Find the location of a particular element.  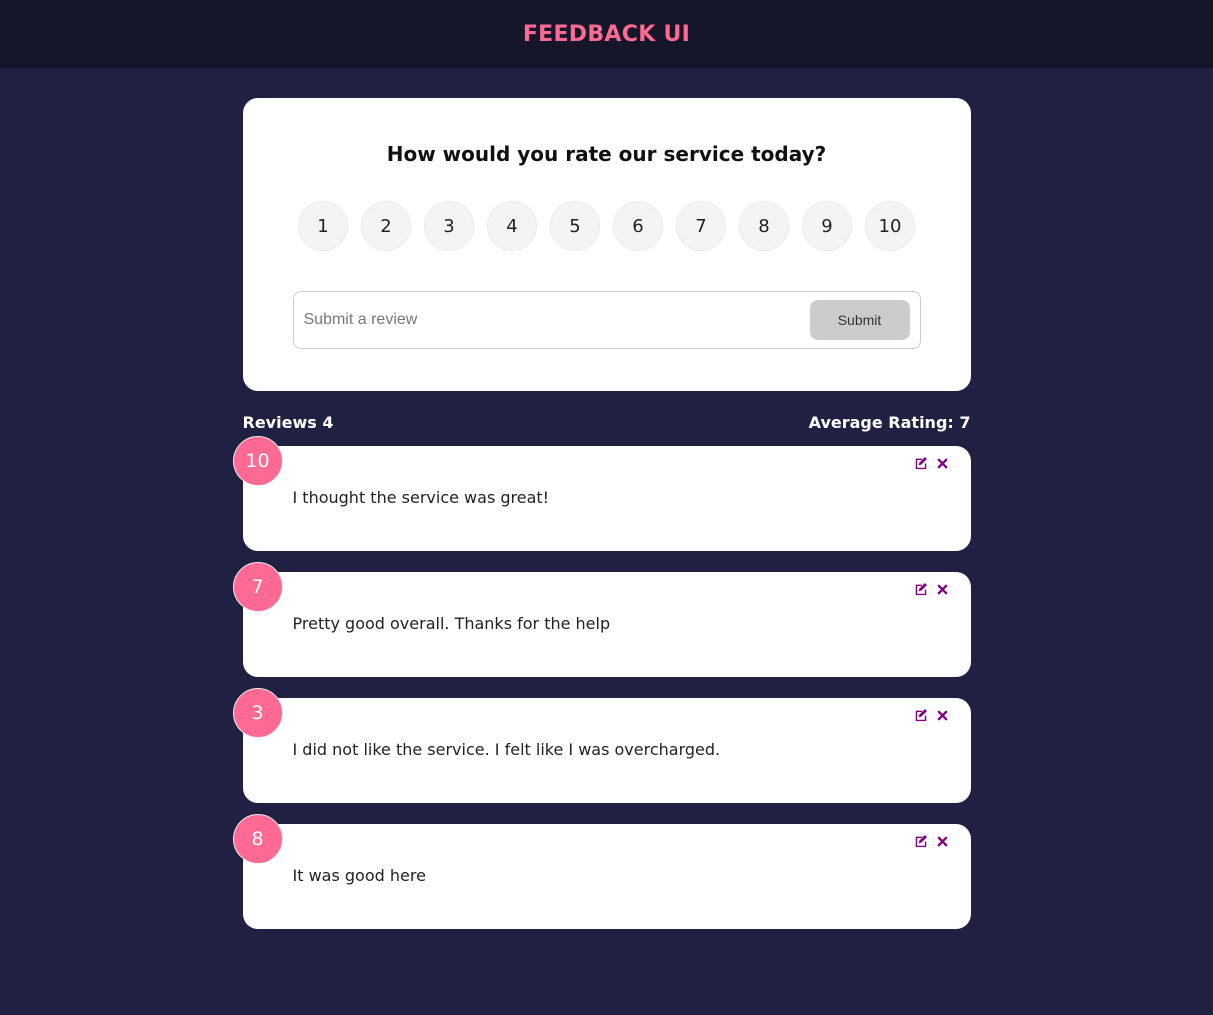

review-input-group: Submit is located at coordinates (606, 320).